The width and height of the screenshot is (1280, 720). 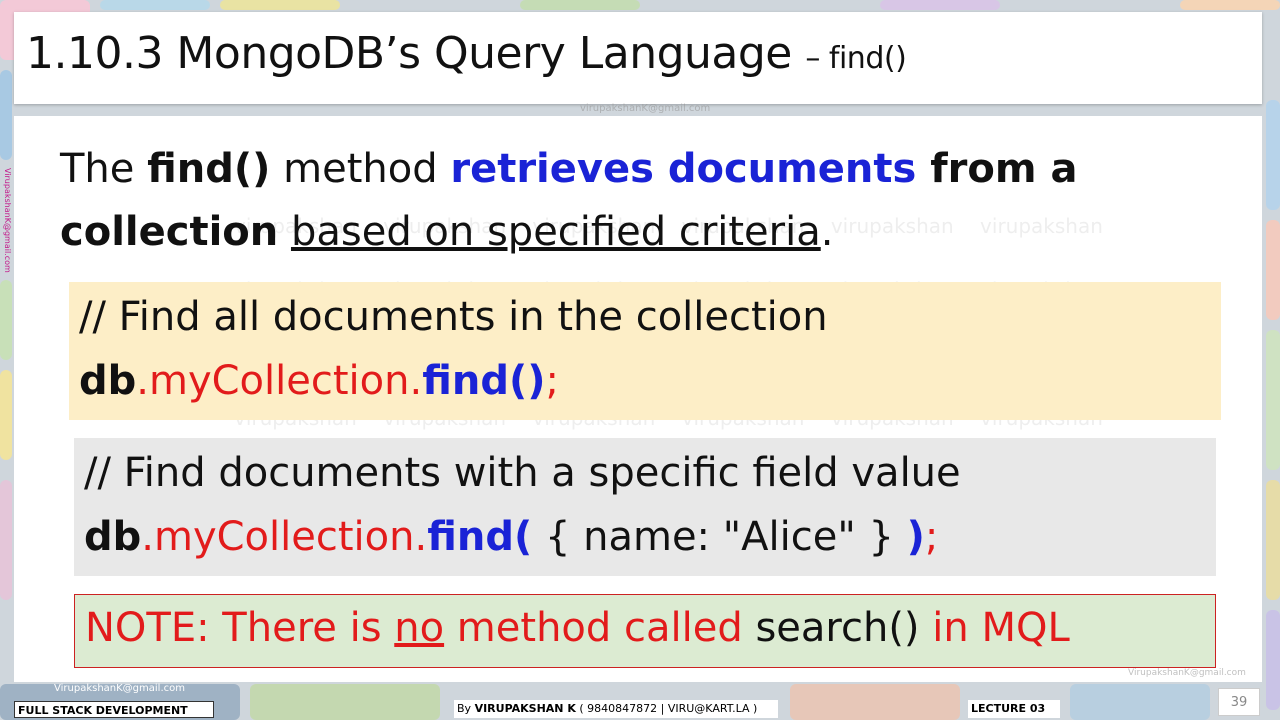 I want to click on footer-author-name: VIRUPAKSHAN K, so click(x=525, y=708).